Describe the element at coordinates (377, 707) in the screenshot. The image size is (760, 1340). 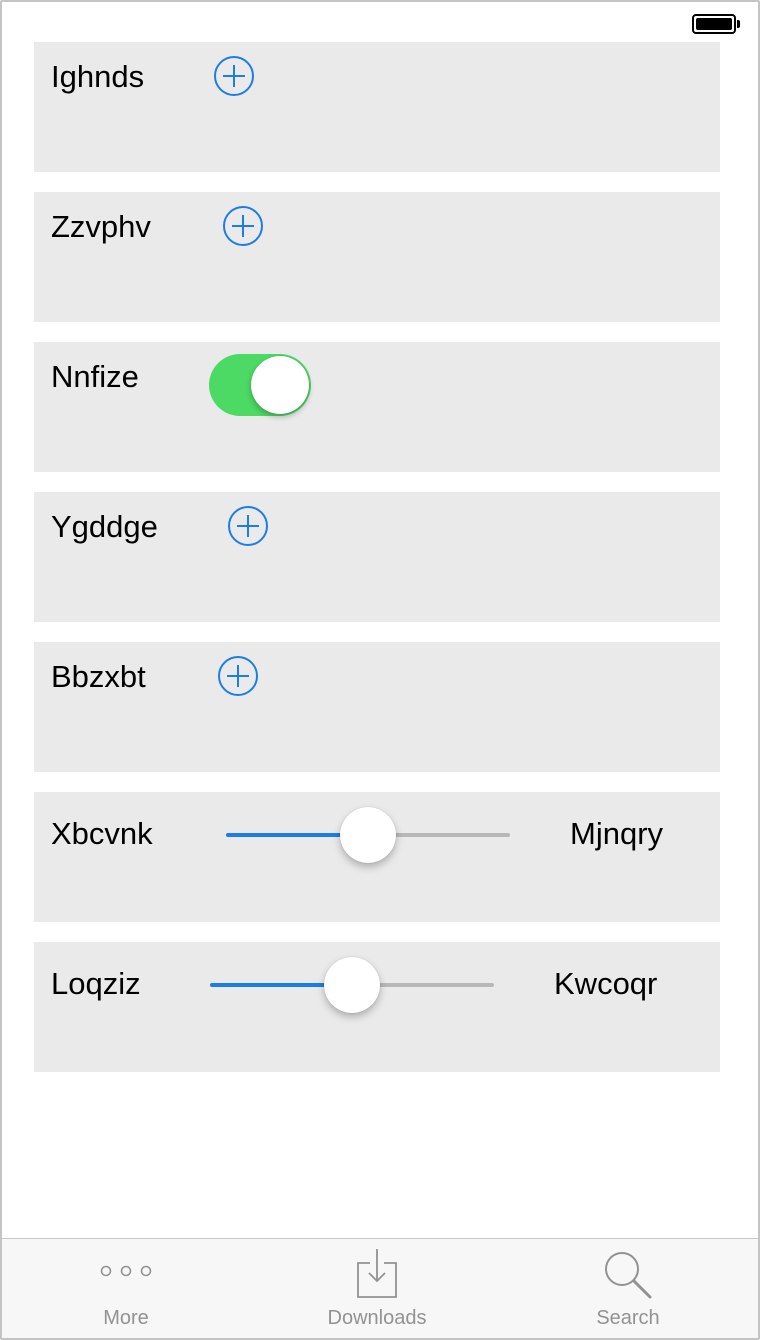
I see `list-row-bbzxbt: Bbzxbt` at that location.